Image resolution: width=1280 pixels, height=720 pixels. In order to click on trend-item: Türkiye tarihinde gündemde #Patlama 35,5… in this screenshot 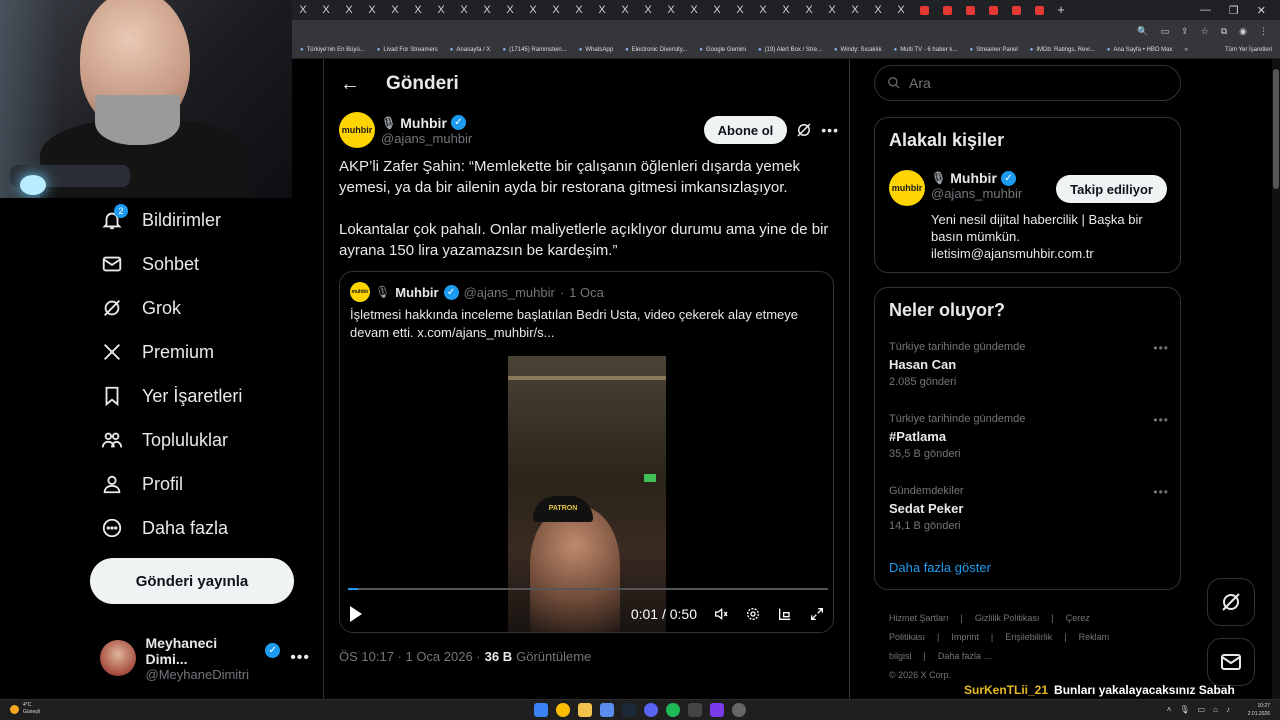, I will do `click(1029, 436)`.